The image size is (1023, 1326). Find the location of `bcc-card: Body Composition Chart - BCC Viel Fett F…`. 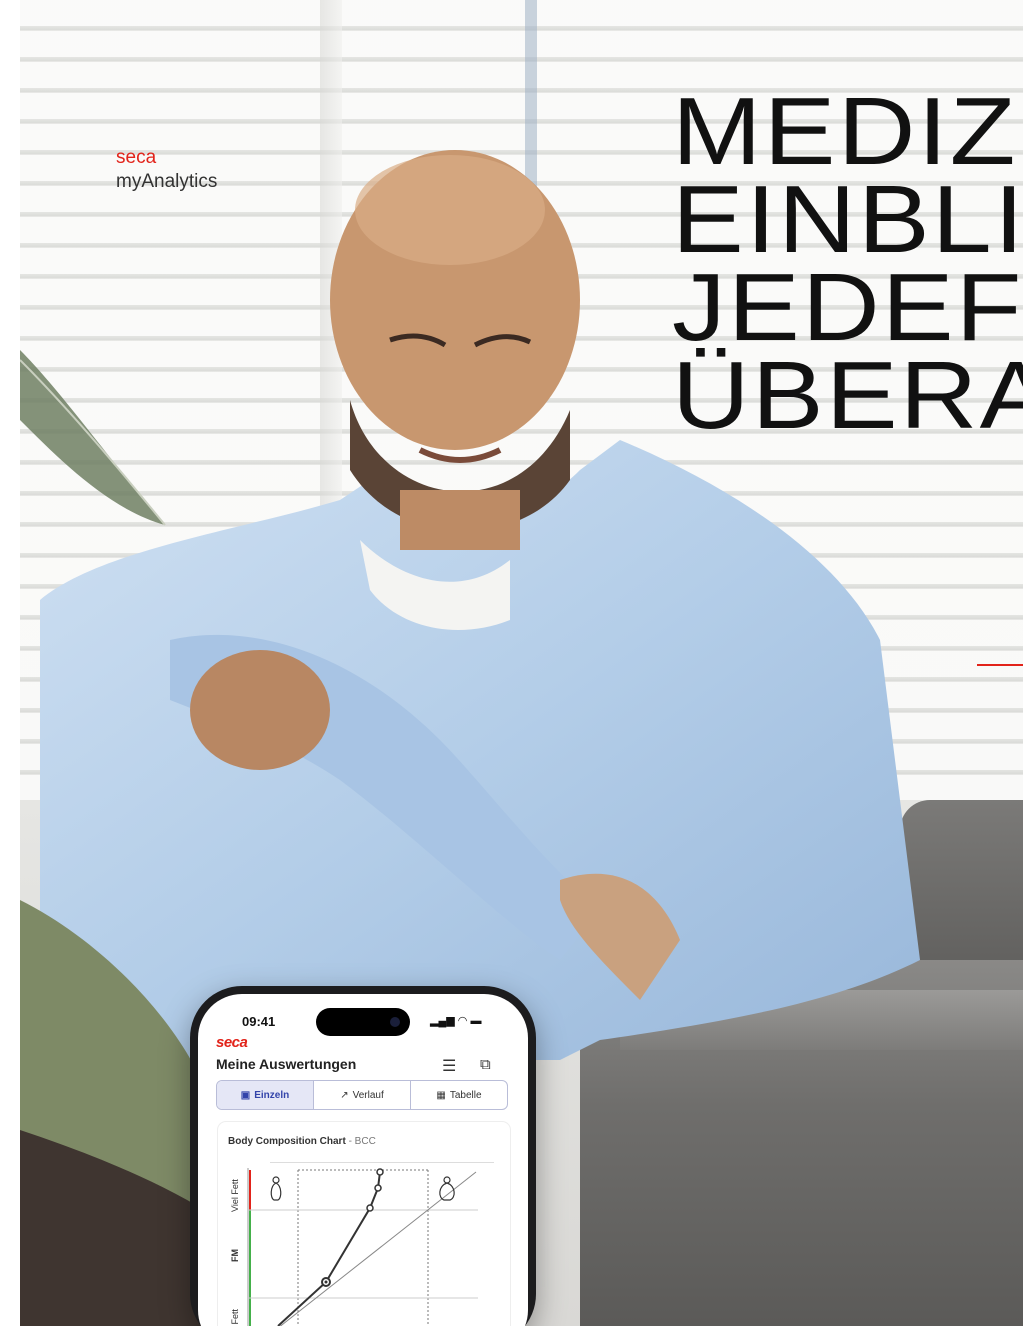

bcc-card: Body Composition Chart - BCC Viel Fett F… is located at coordinates (364, 1224).